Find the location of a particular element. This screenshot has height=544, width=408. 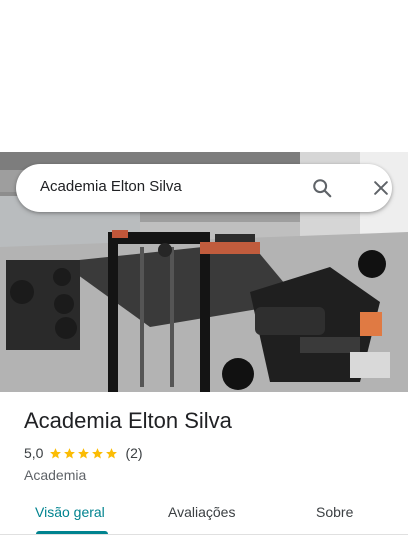

star-rating is located at coordinates (84, 453).